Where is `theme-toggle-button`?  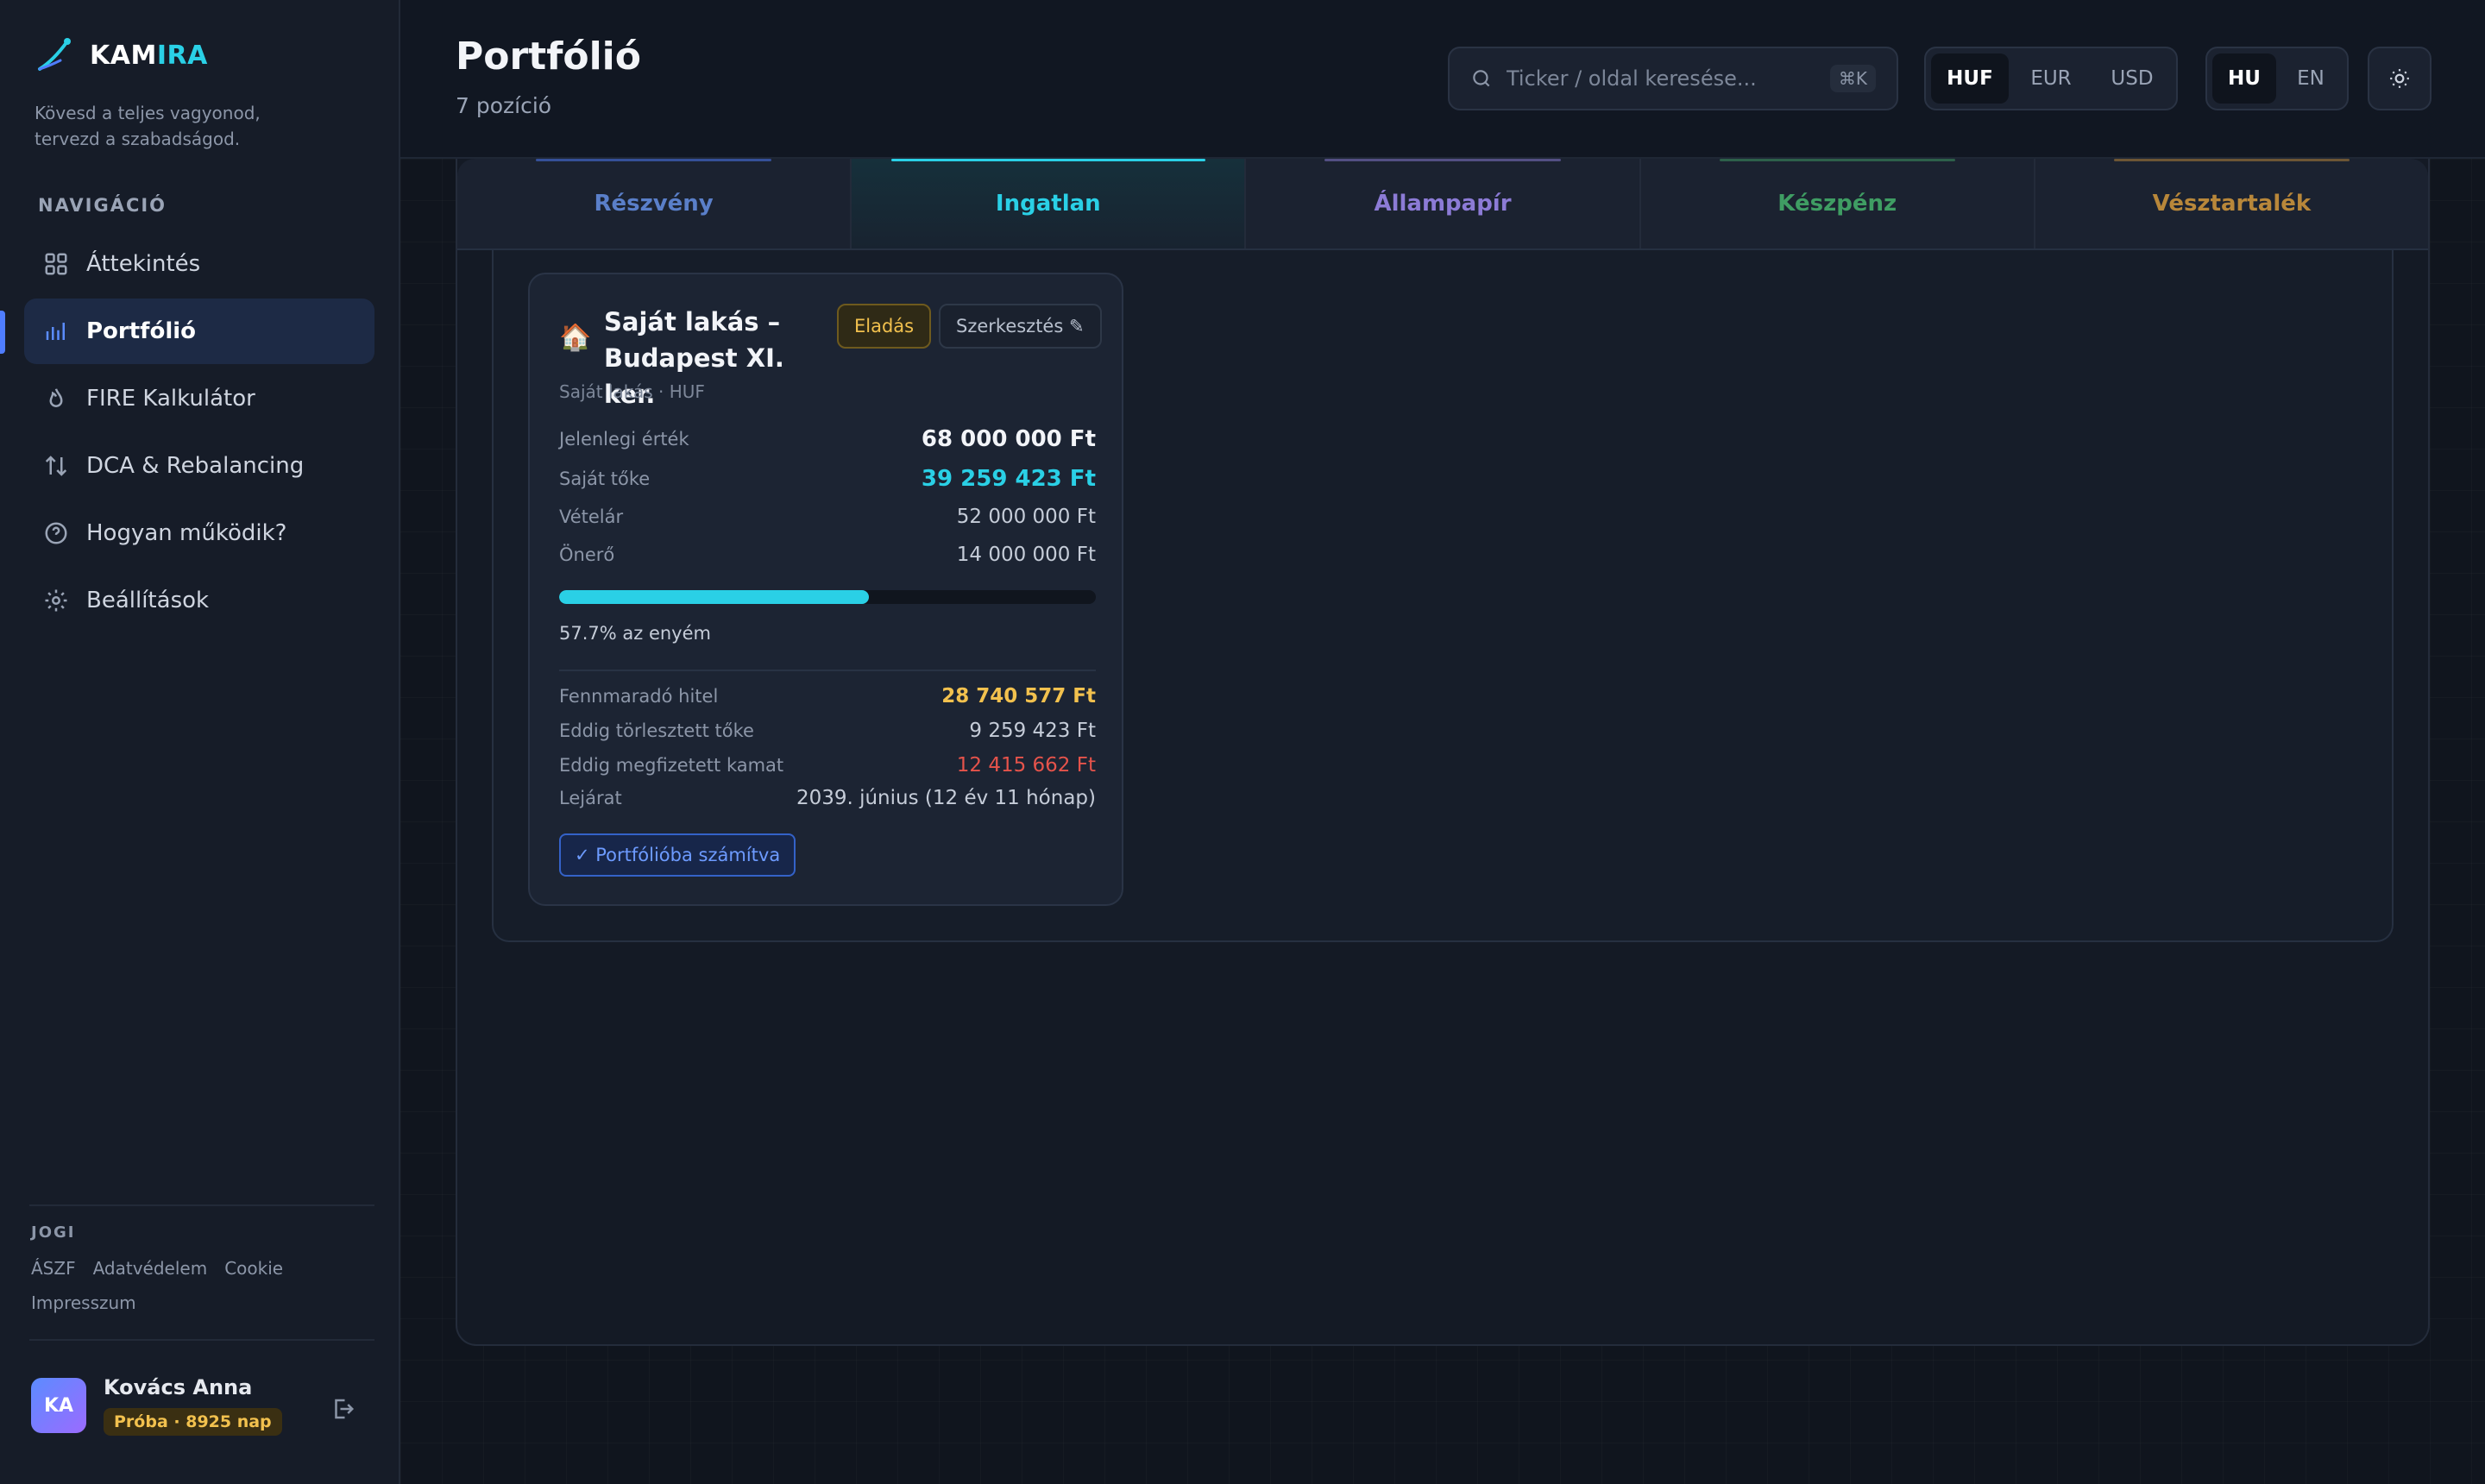
theme-toggle-button is located at coordinates (2400, 78).